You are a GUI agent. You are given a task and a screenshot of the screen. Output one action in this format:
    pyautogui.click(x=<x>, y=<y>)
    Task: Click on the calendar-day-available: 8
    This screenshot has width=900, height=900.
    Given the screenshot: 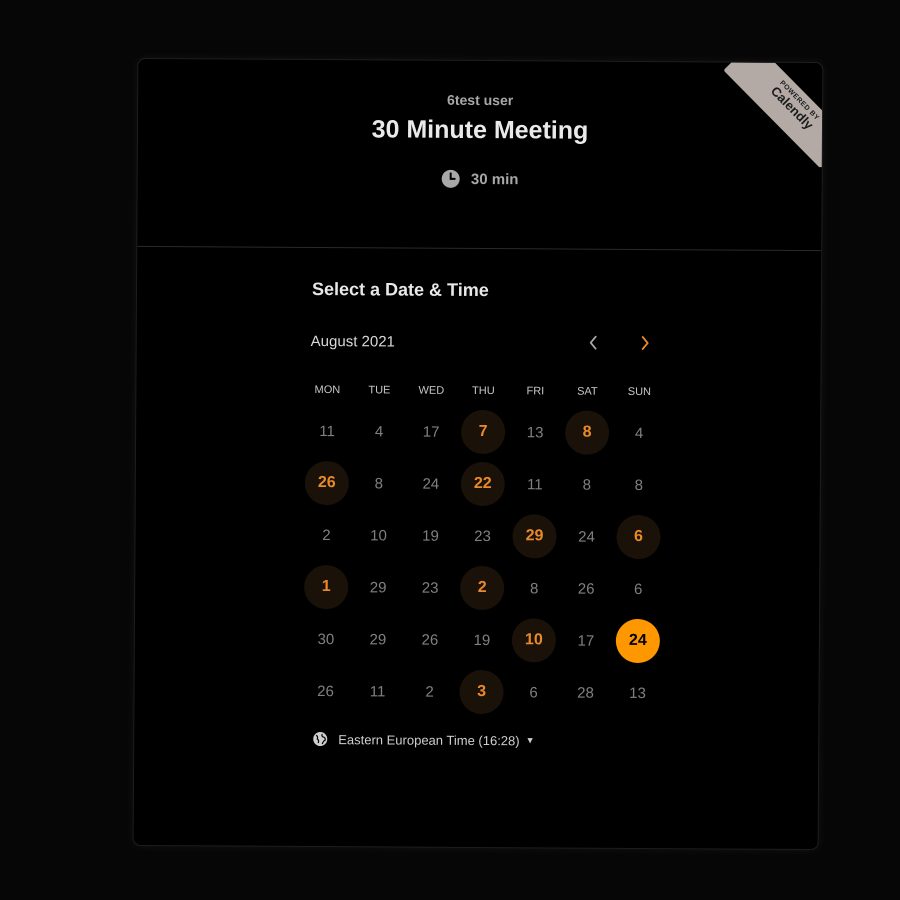 What is the action you would take?
    pyautogui.click(x=587, y=433)
    